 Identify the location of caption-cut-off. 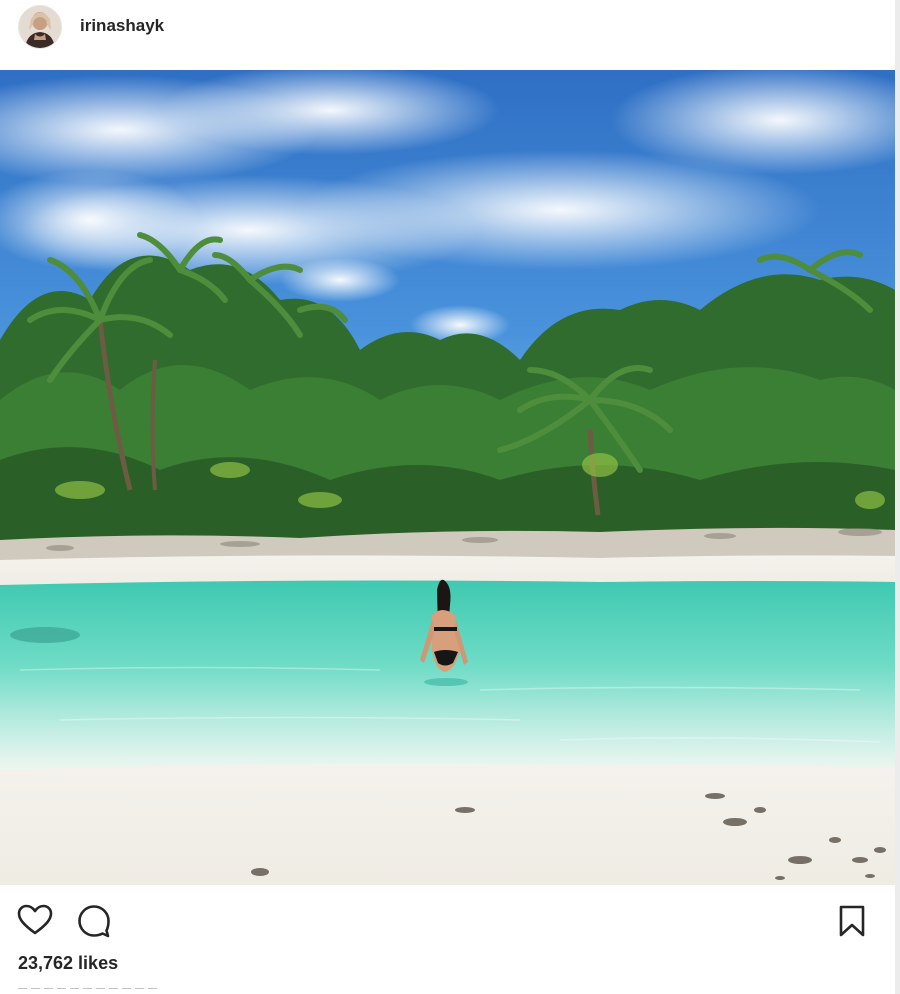
(88, 991).